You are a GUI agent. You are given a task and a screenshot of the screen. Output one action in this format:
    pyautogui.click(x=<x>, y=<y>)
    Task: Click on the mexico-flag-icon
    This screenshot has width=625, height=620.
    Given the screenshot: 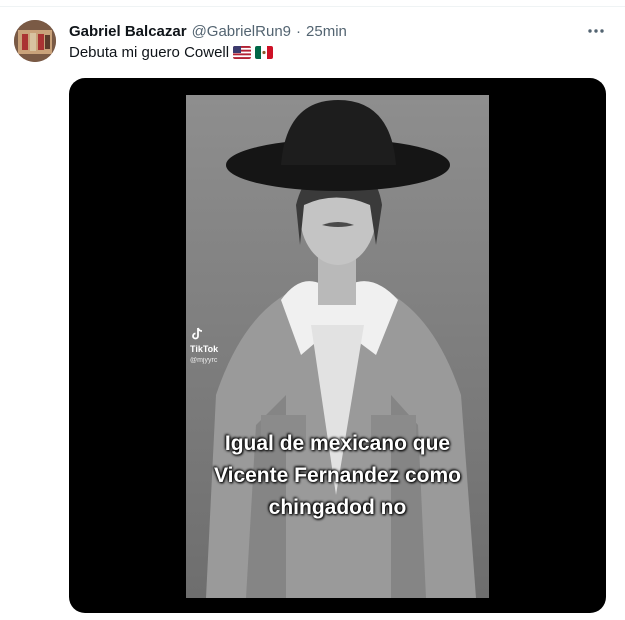 What is the action you would take?
    pyautogui.click(x=264, y=52)
    